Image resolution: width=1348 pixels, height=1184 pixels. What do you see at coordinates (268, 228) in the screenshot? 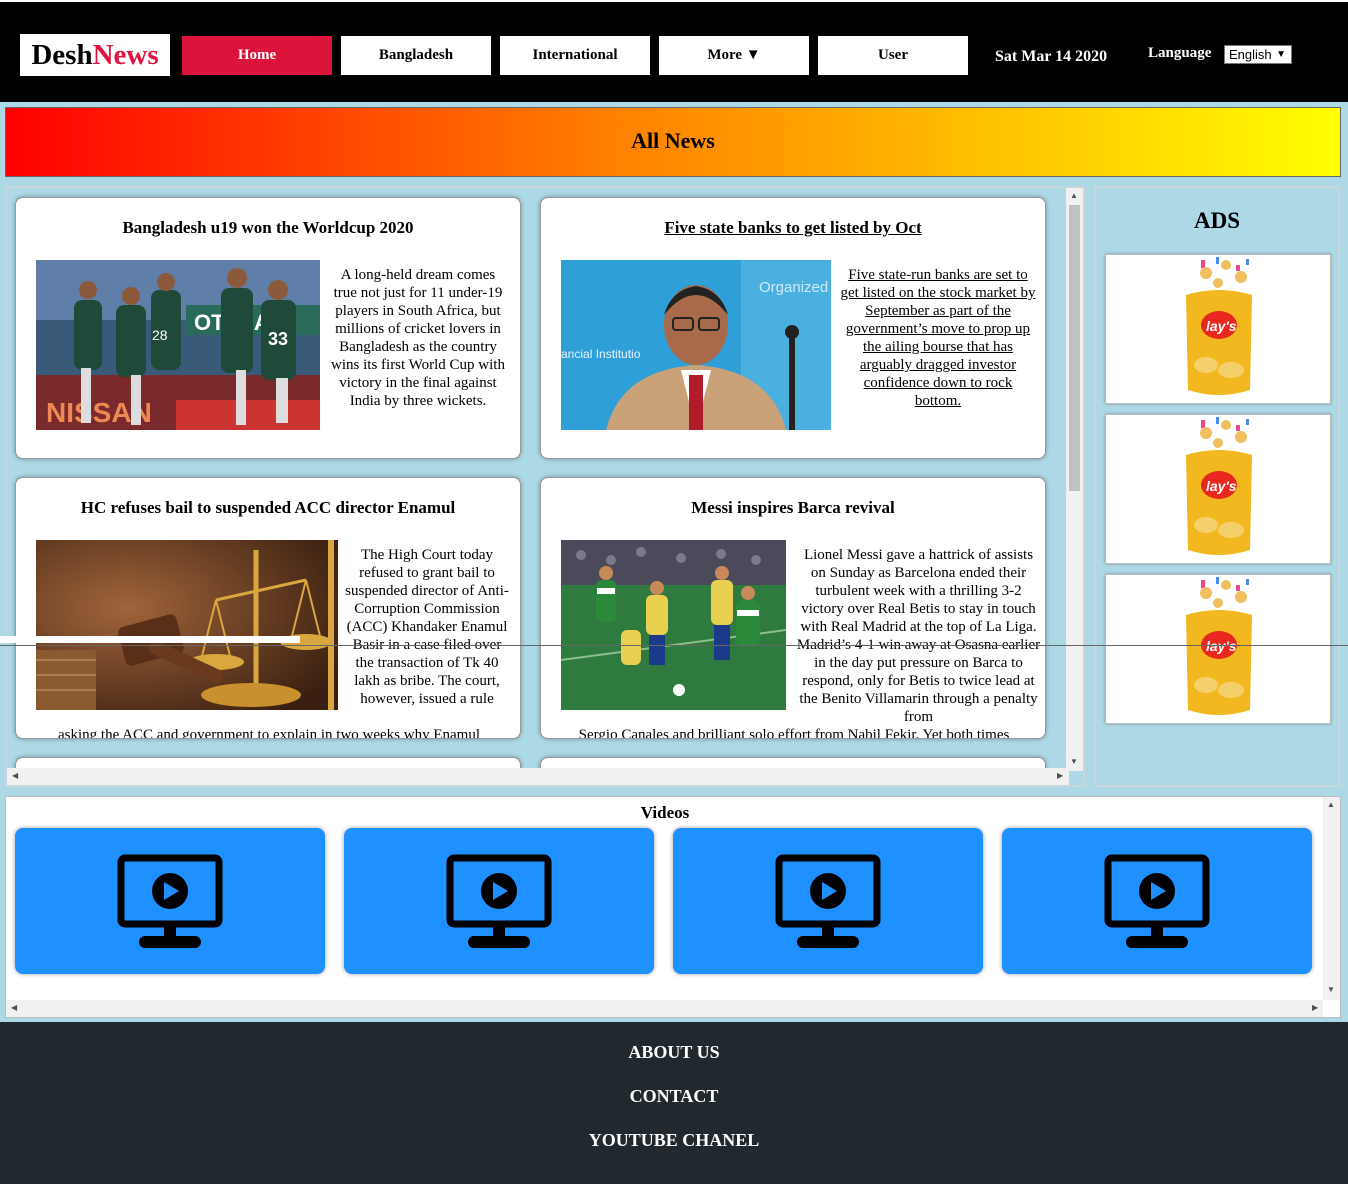
I see `news-title: Bangladesh u19 won the Worldcup 2020` at bounding box center [268, 228].